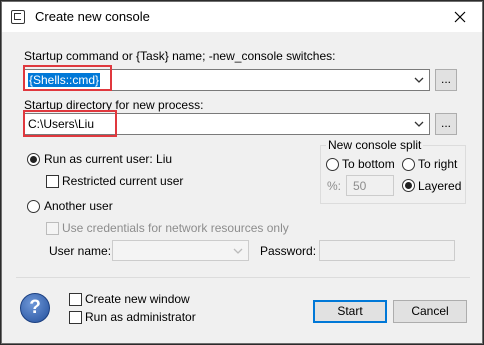  I want to click on percent-input: 50, so click(370, 185).